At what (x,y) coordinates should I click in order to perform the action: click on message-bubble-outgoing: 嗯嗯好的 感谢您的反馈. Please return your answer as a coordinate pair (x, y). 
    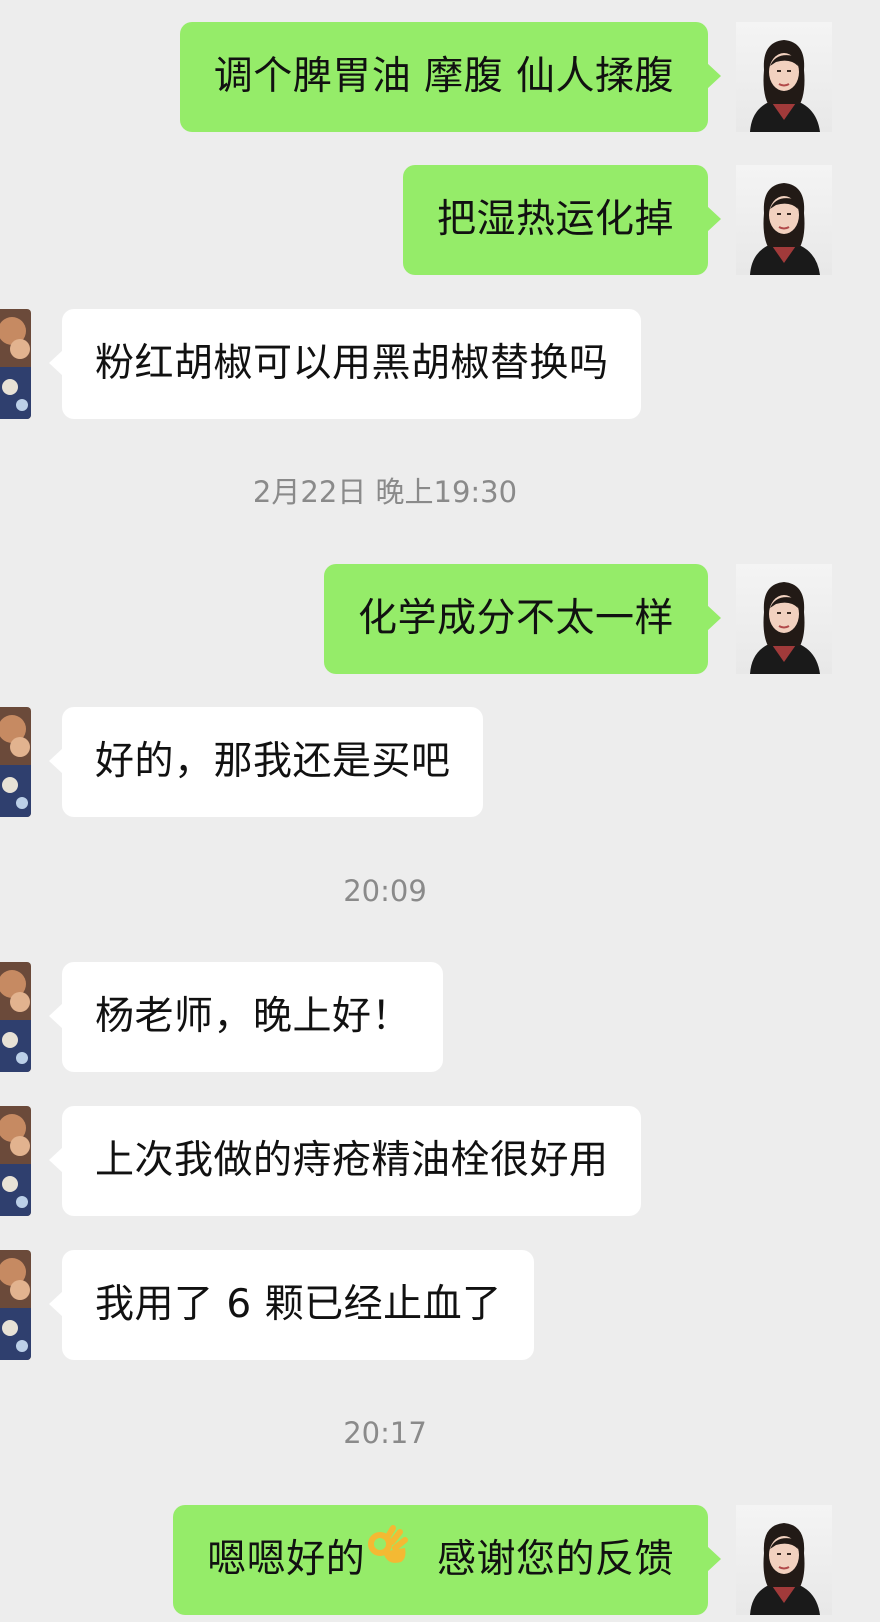
    Looking at the image, I should click on (447, 1559).